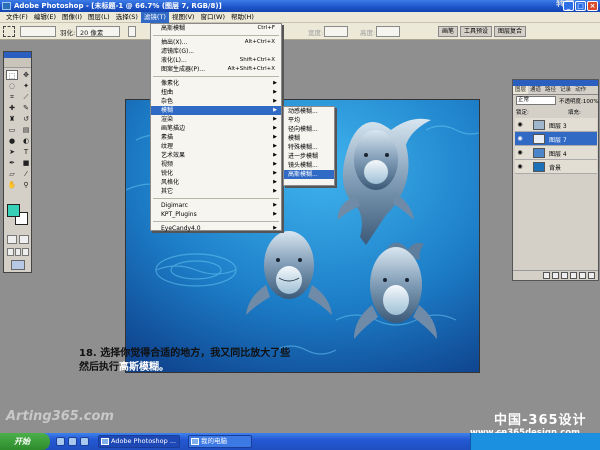 This screenshot has width=600, height=450. Describe the element at coordinates (216, 137) in the screenshot. I see `filter-menu-item: 素描 ▶` at that location.